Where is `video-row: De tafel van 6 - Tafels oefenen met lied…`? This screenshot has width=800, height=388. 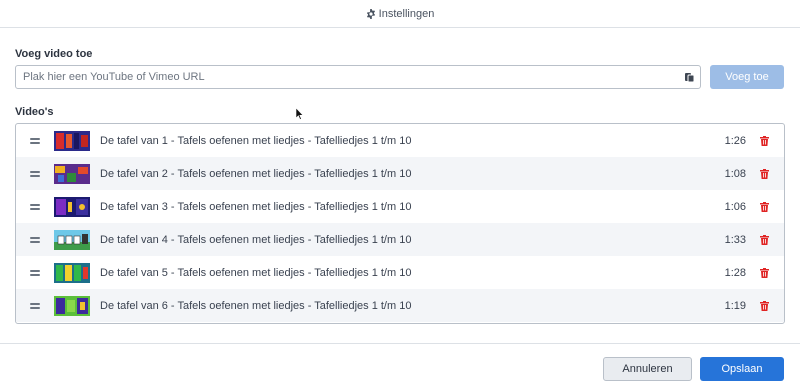 video-row: De tafel van 6 - Tafels oefenen met lied… is located at coordinates (400, 305).